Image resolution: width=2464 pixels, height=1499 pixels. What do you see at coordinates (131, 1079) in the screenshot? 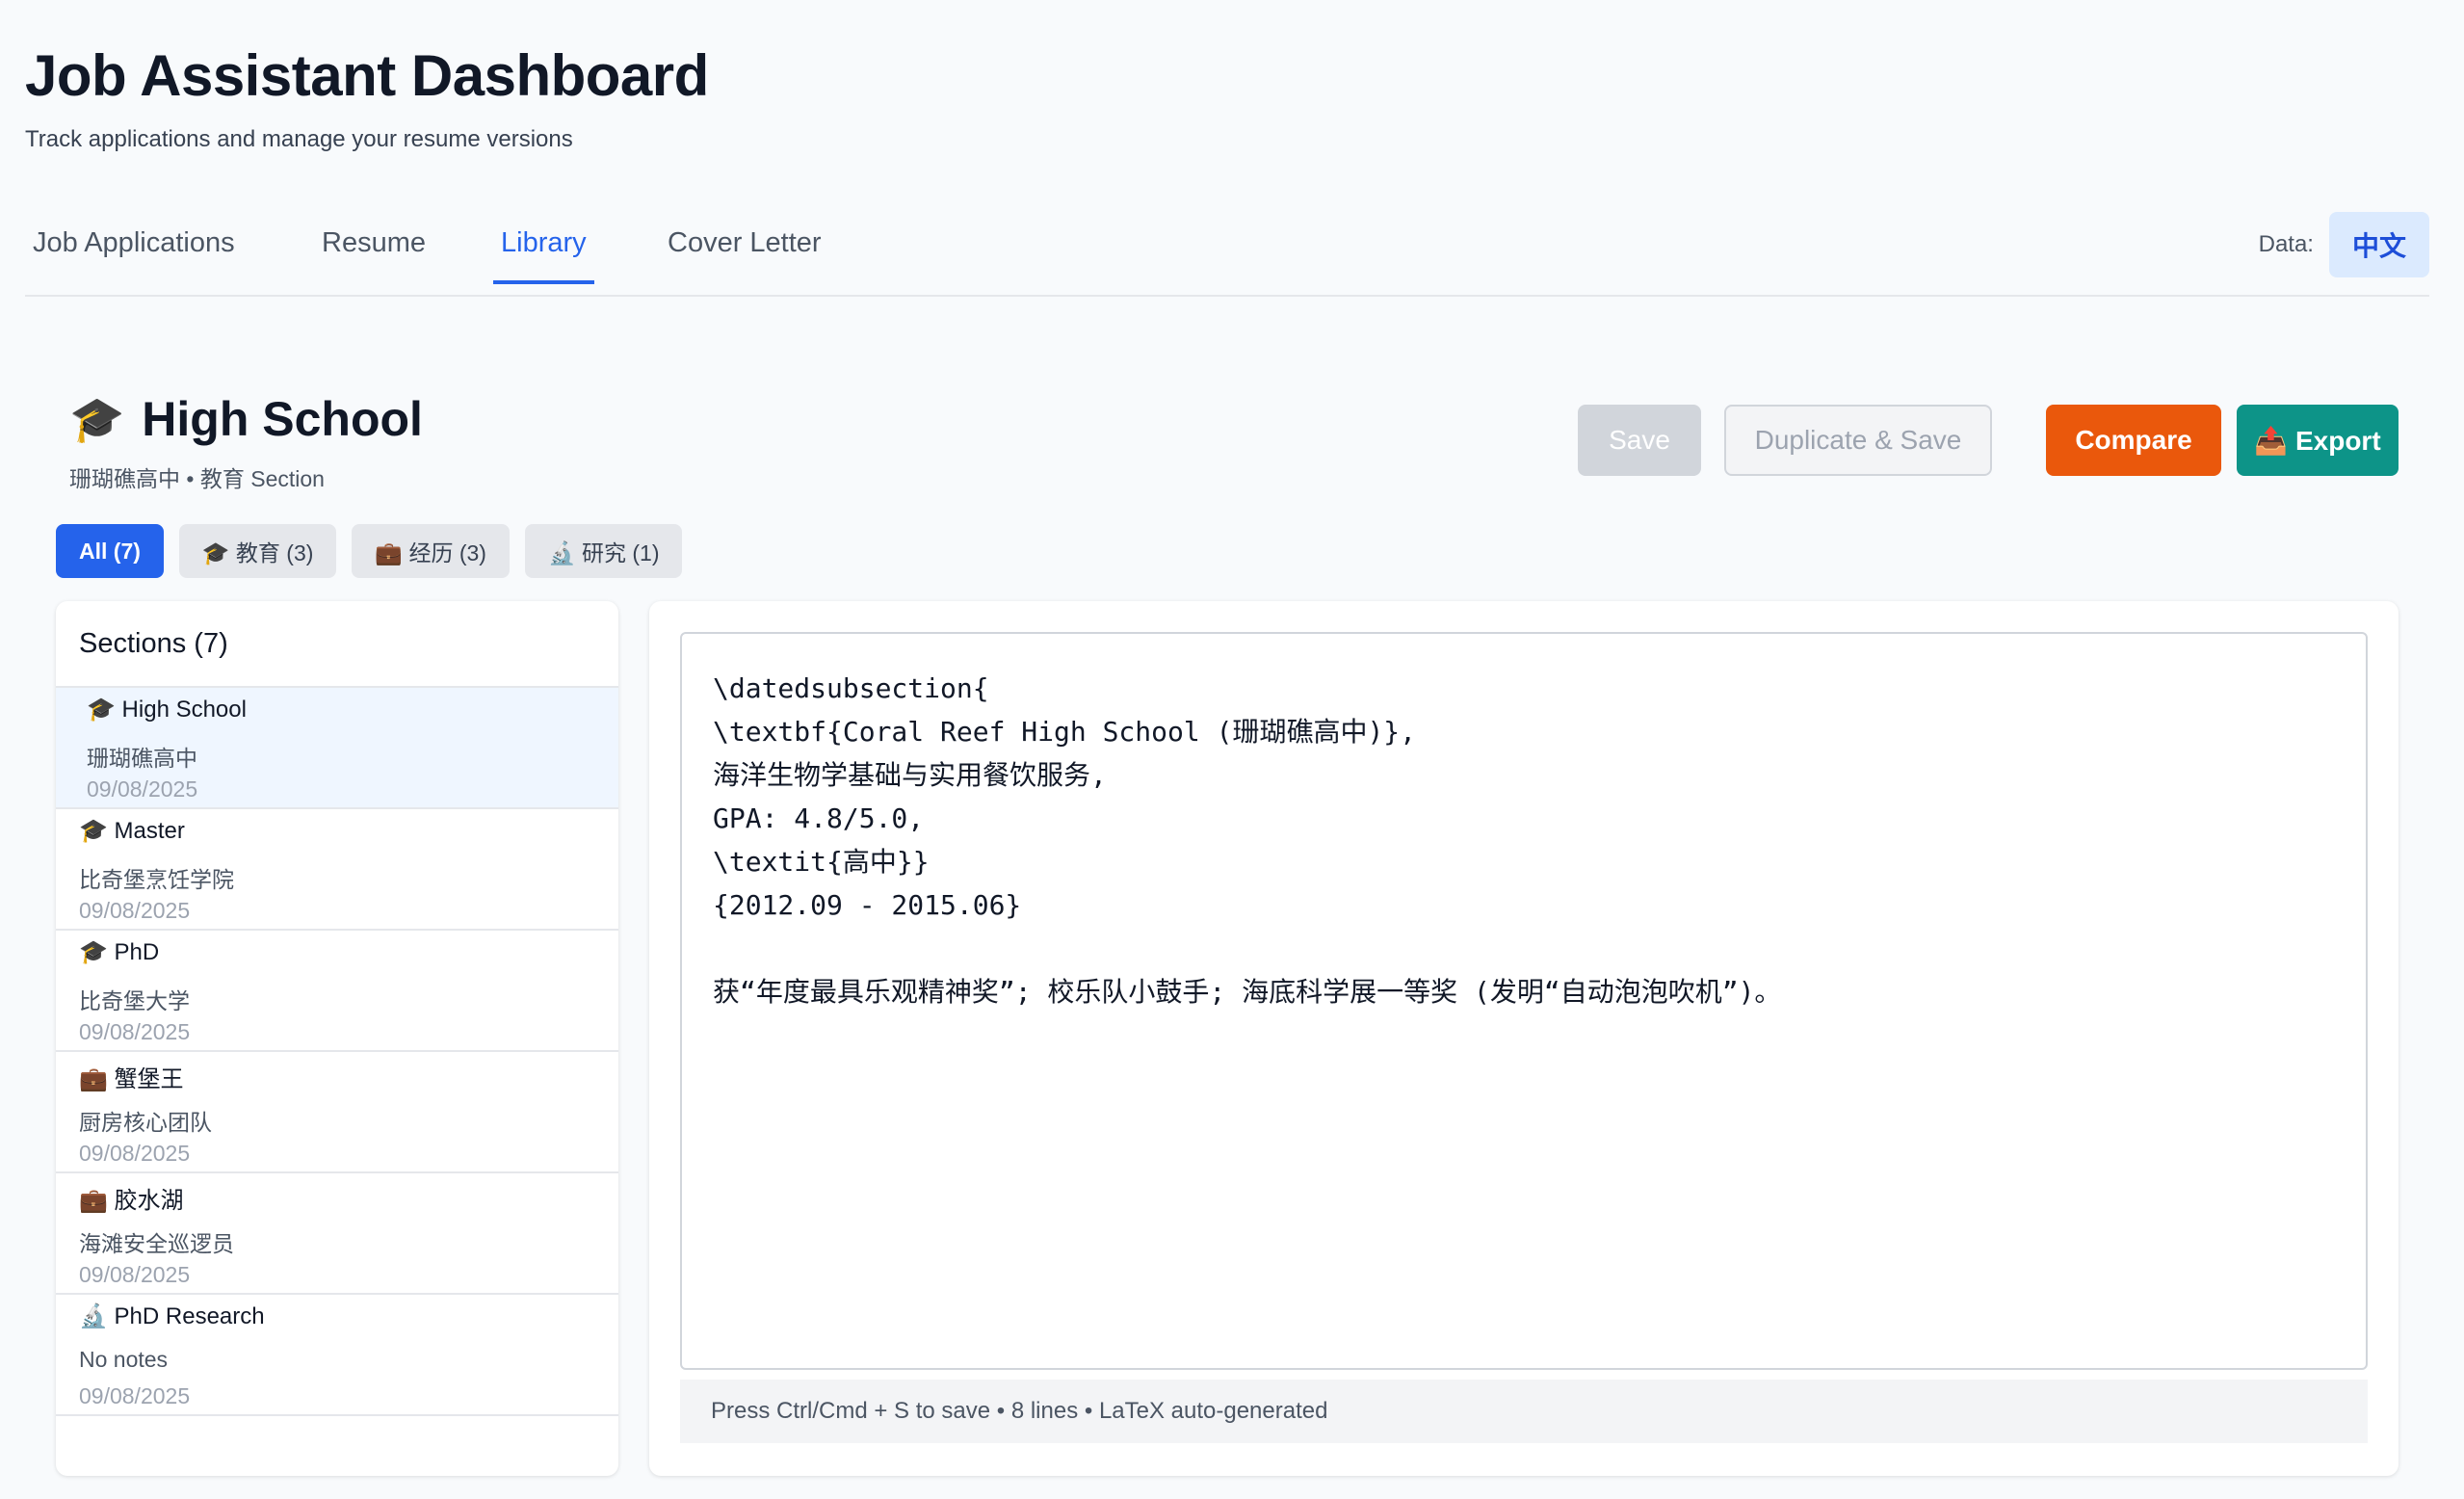
I see `section-item-title: 💼 蟹堡王` at bounding box center [131, 1079].